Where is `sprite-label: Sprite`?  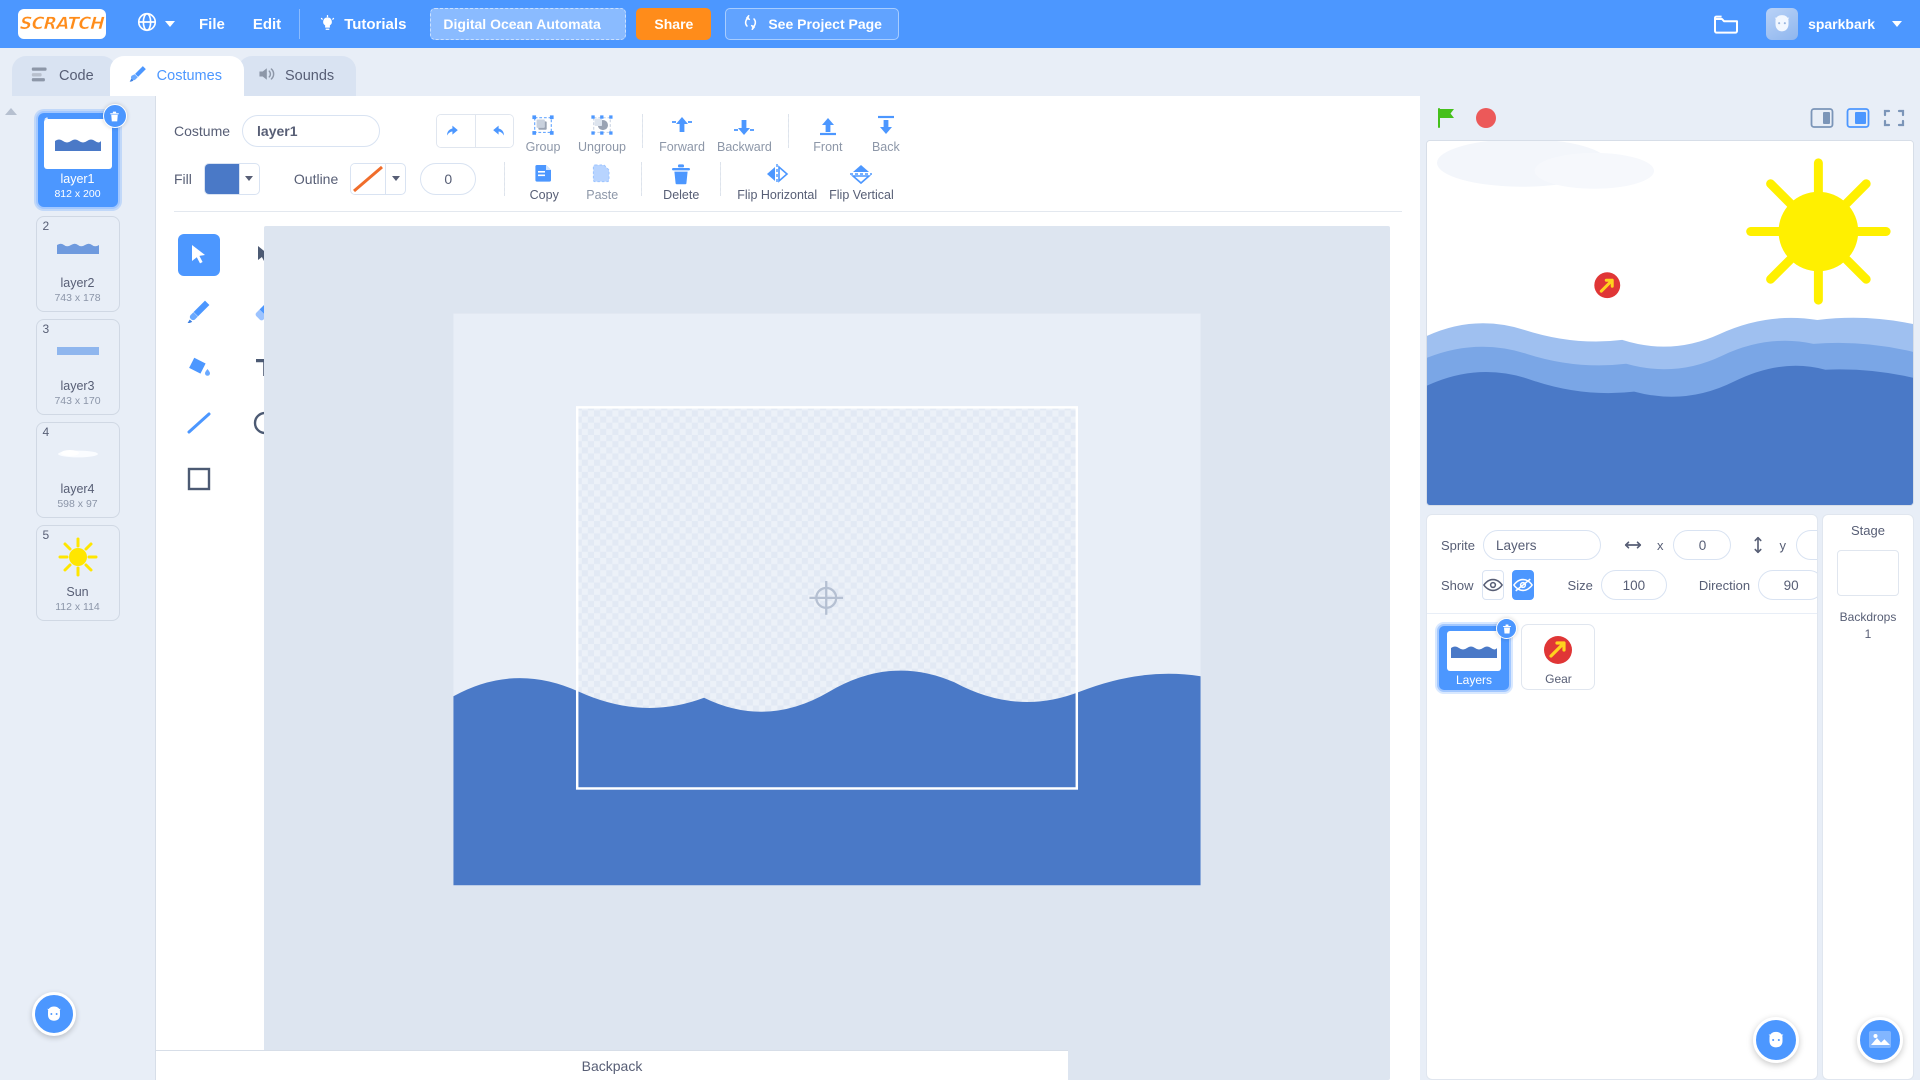 sprite-label: Sprite is located at coordinates (1458, 545).